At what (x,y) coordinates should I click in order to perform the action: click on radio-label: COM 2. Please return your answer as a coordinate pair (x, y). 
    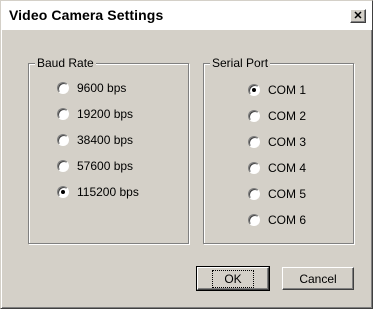
    Looking at the image, I should click on (287, 116).